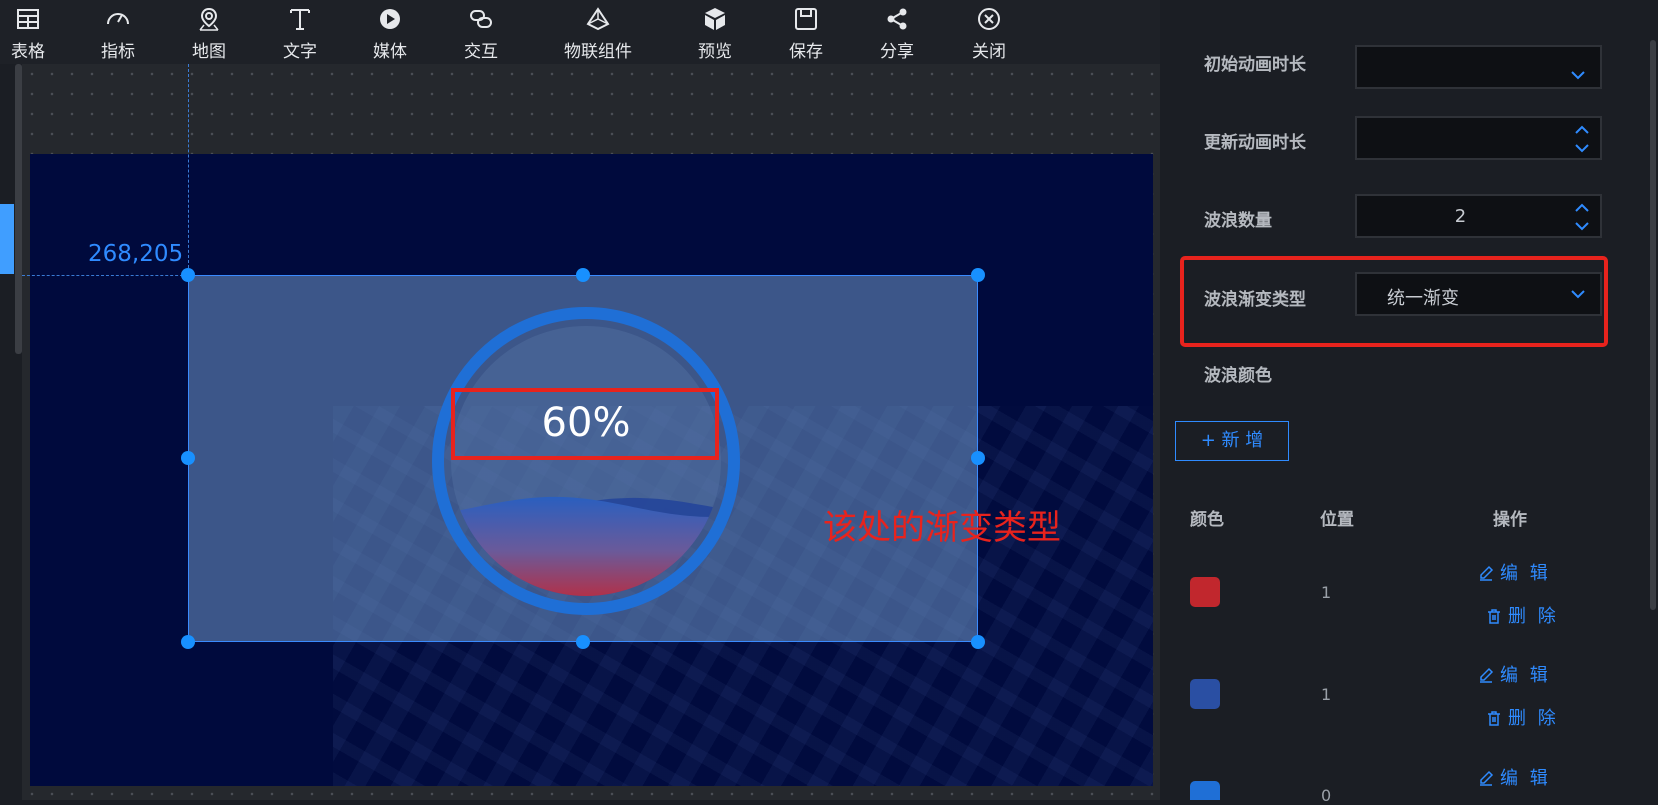  I want to click on toolbar-save-button: 保存, so click(806, 34).